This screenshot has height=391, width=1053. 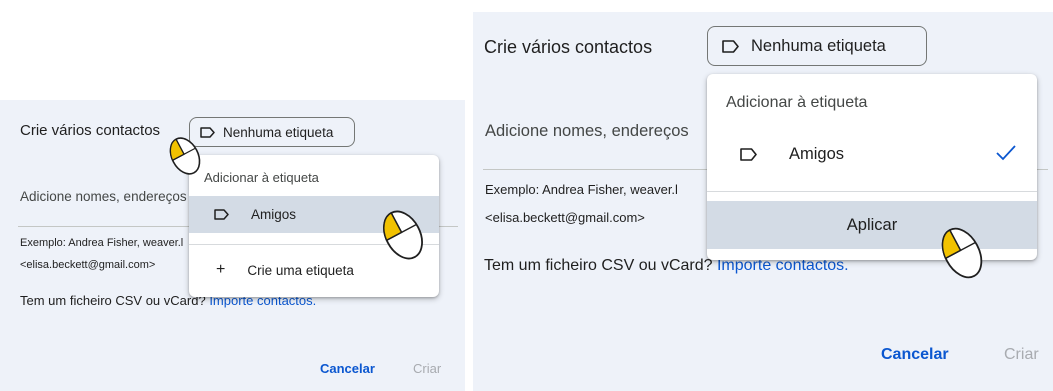 I want to click on menu-item-label: Crie uma etiqueta, so click(x=300, y=270).